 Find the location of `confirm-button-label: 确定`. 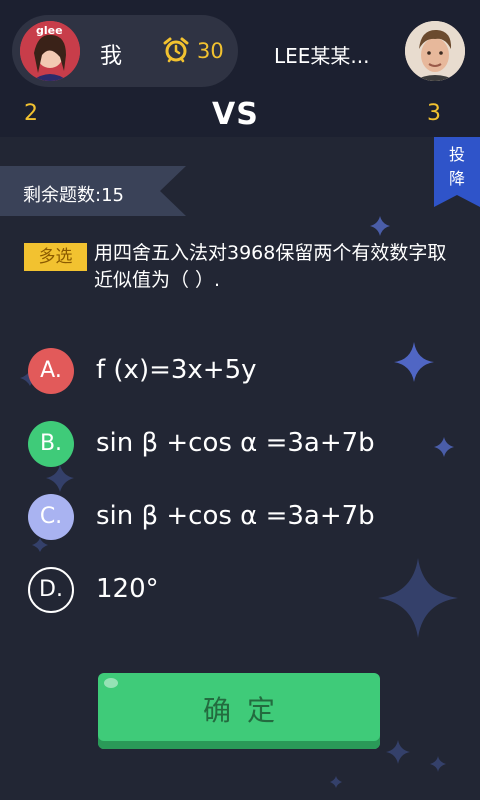

confirm-button-label: 确定 is located at coordinates (246, 710).